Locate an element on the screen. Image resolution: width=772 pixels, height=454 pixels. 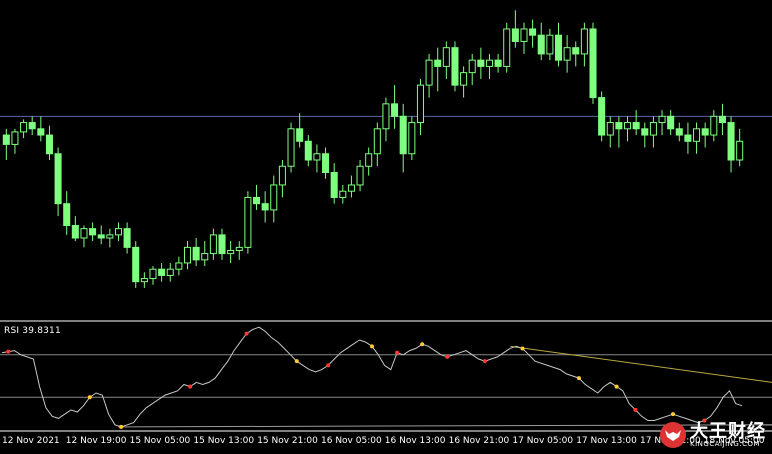
watermark-english-text: KINGCAIJING.COM is located at coordinates (725, 443).